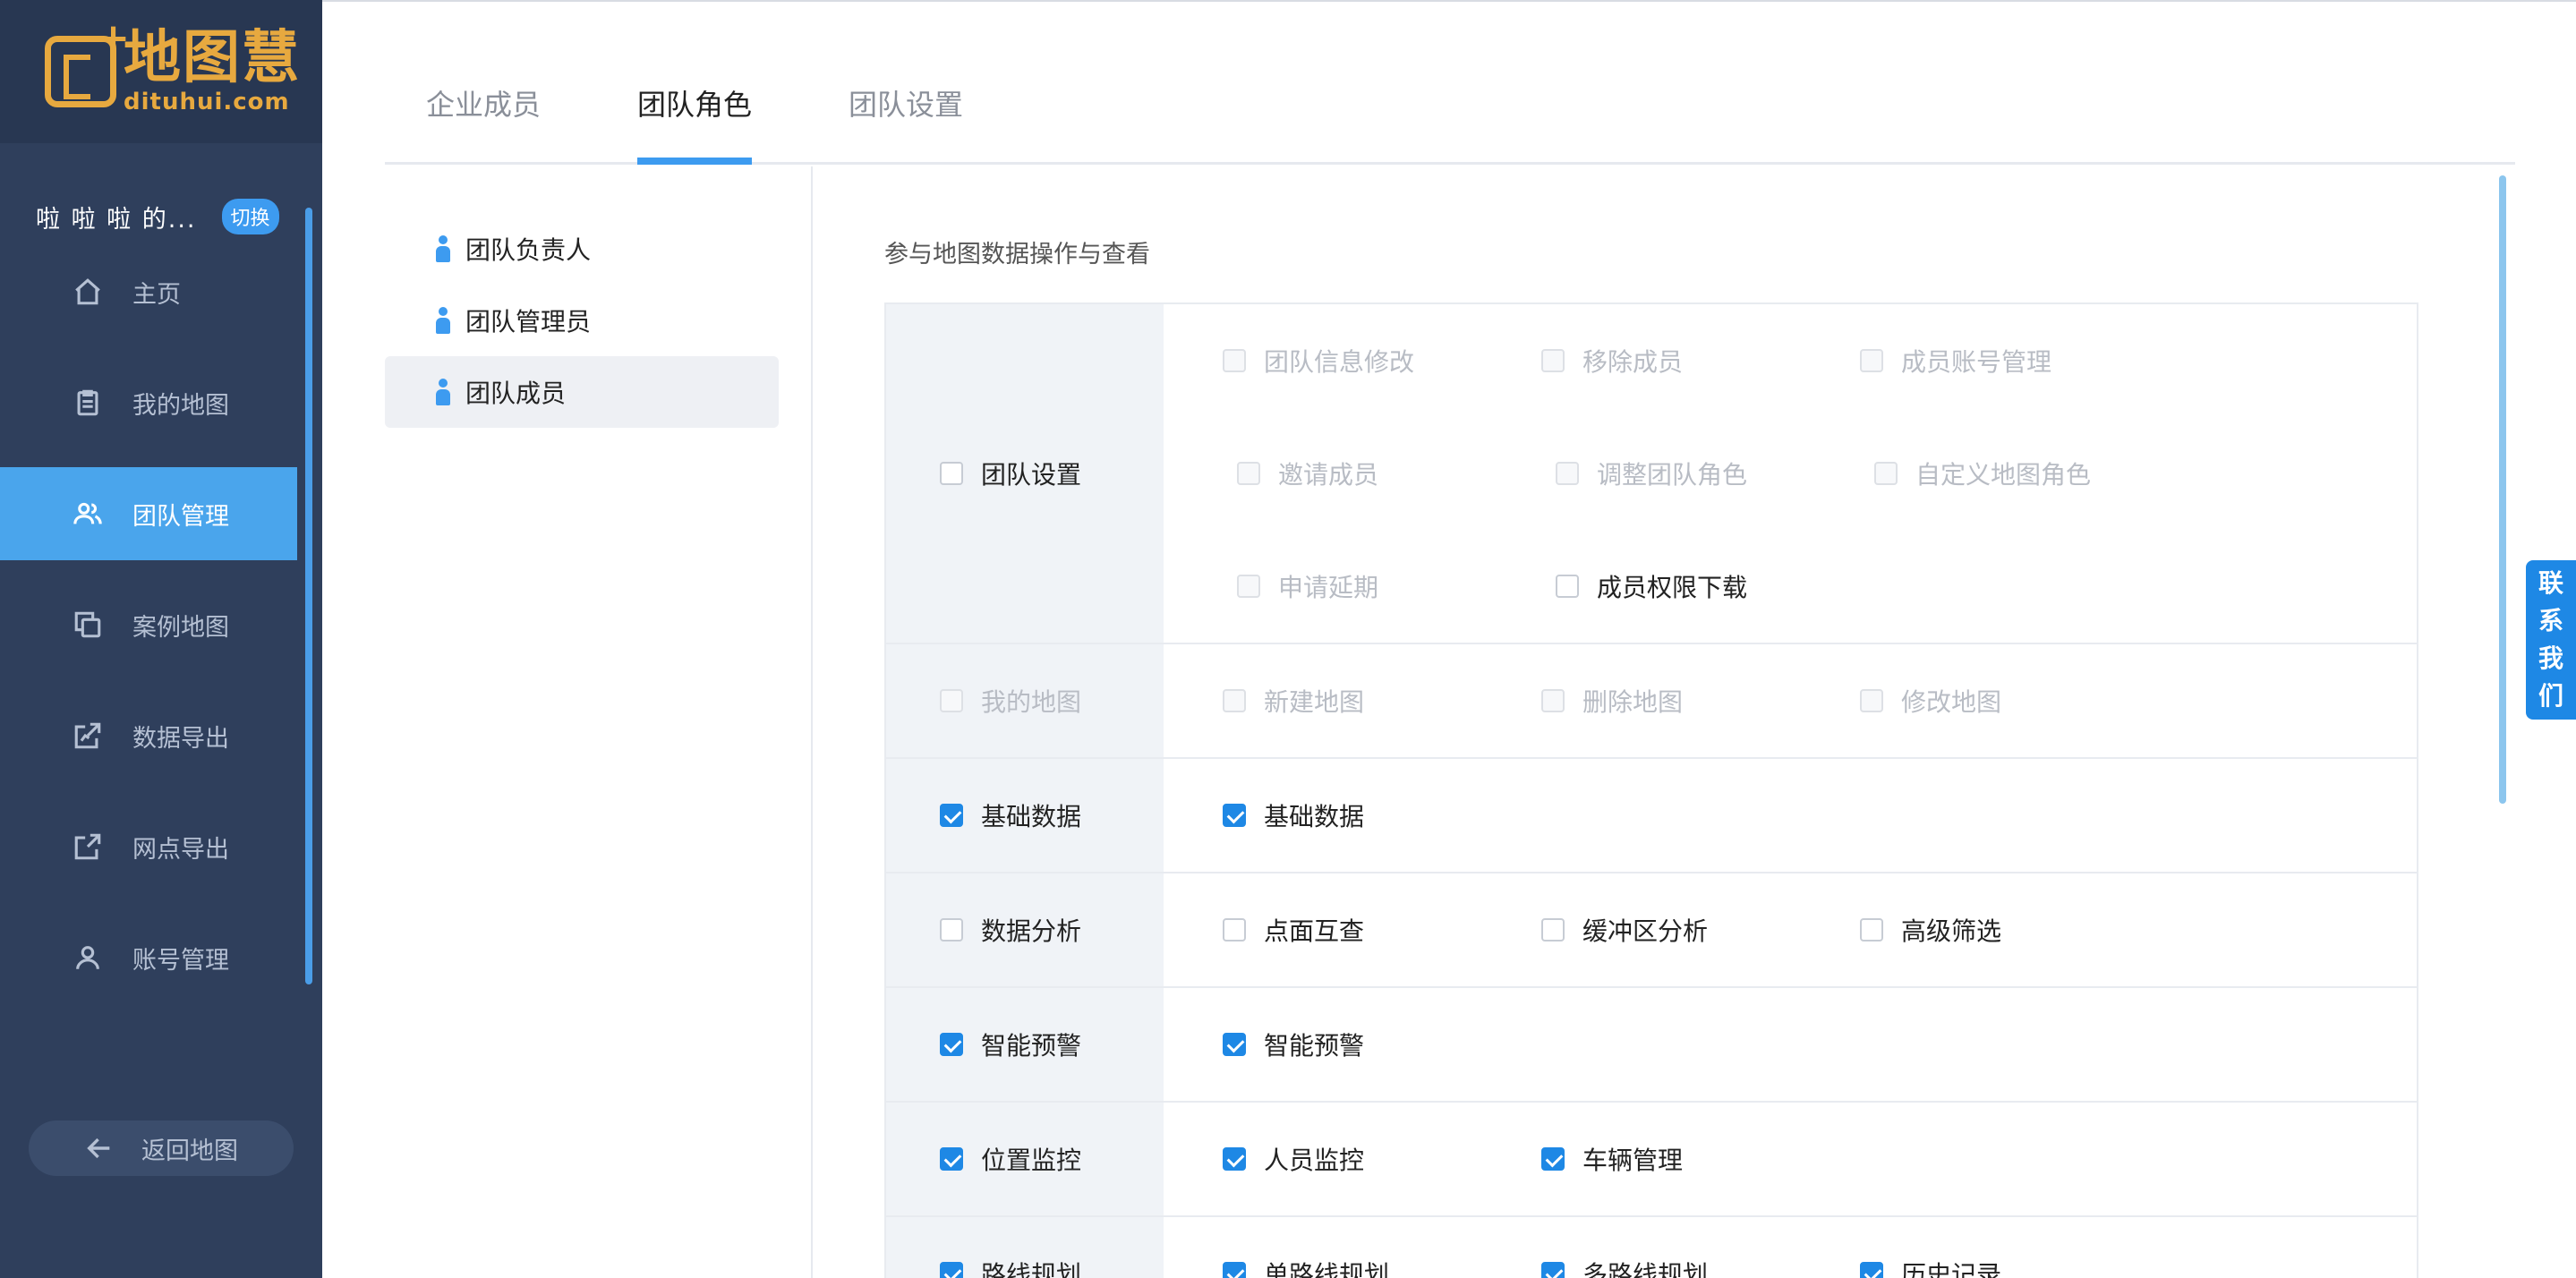  What do you see at coordinates (1633, 362) in the screenshot?
I see `permission-label: 移除成员` at bounding box center [1633, 362].